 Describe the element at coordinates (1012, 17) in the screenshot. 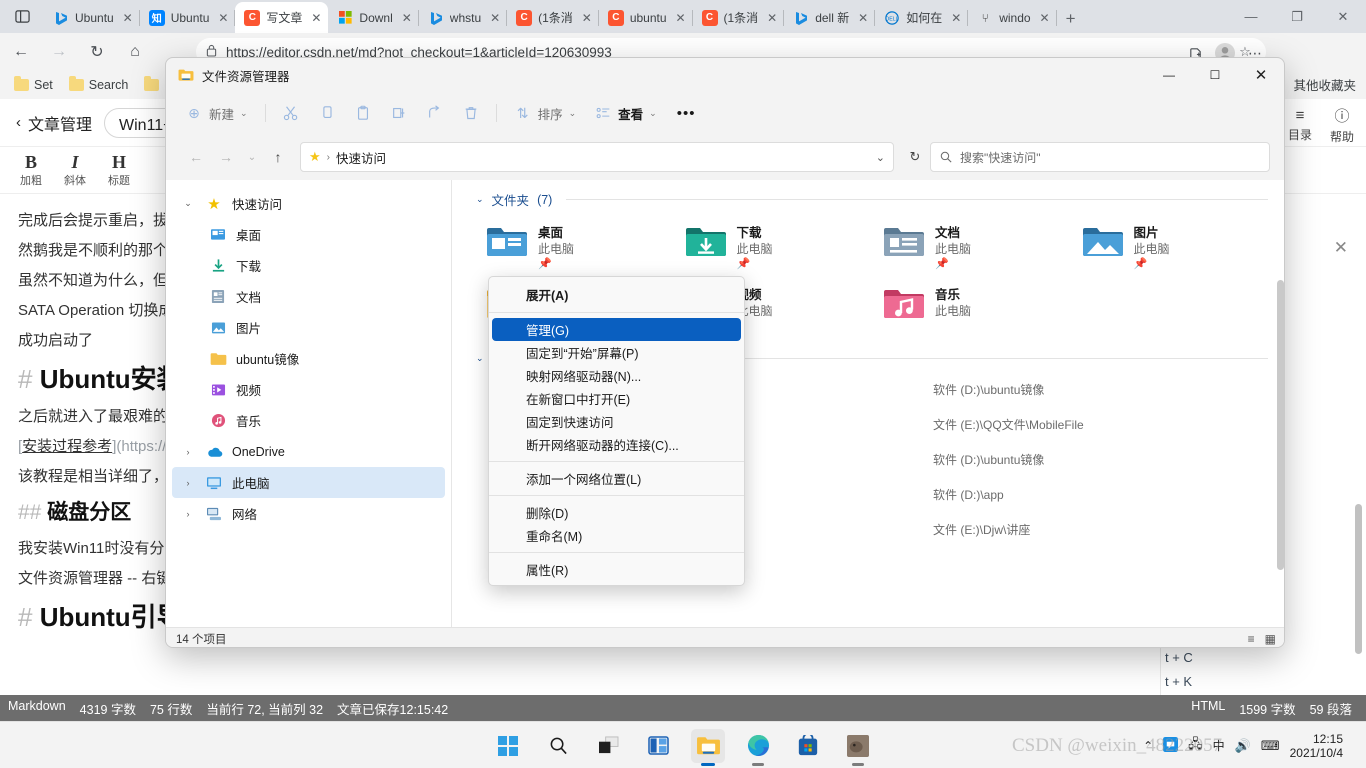

I see `browser-tab: ⑂ windo ✕` at that location.